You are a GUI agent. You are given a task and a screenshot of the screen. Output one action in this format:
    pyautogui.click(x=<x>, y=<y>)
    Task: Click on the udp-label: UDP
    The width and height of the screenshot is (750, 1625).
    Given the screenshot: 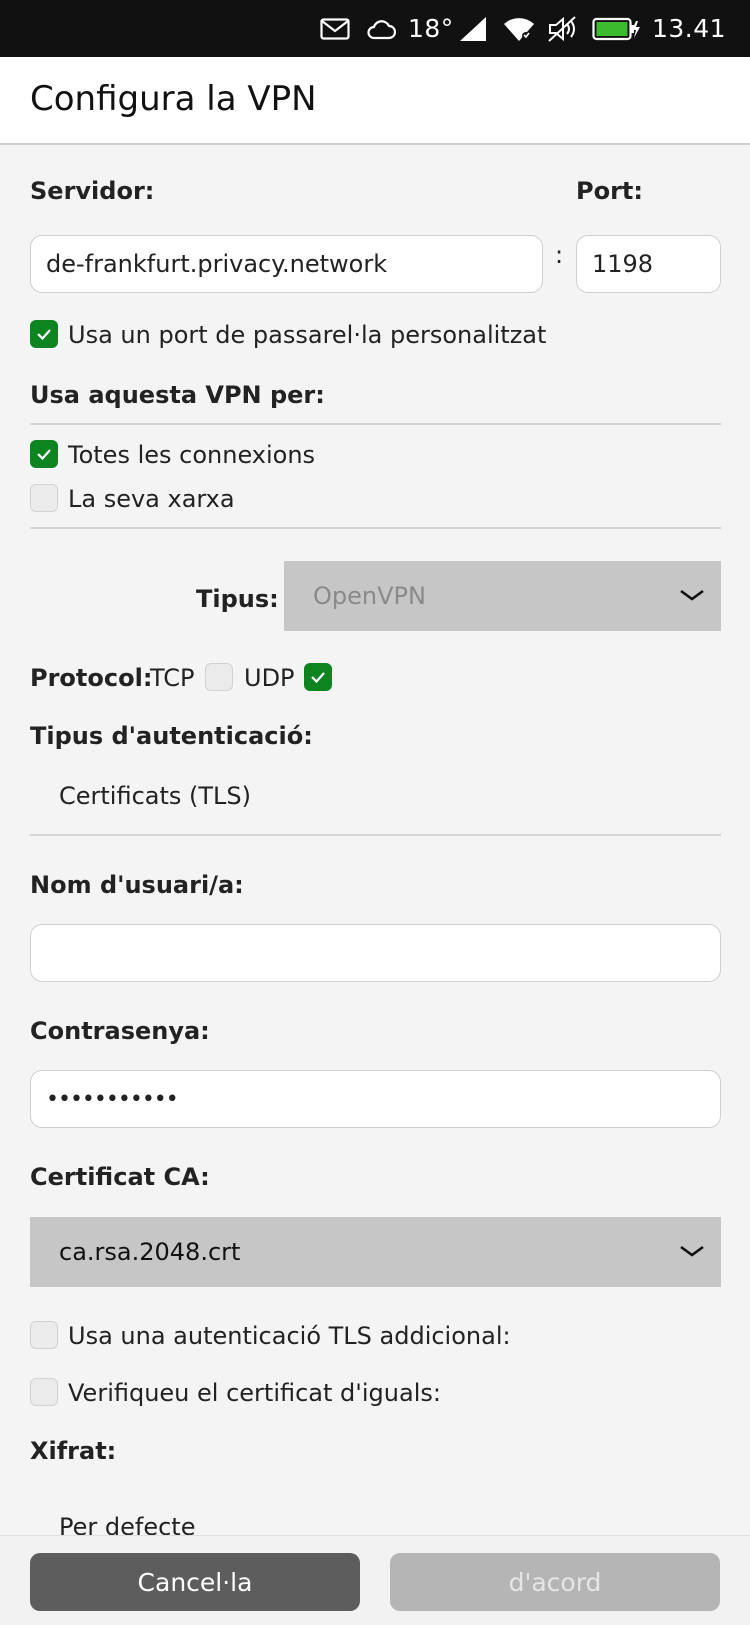 What is the action you would take?
    pyautogui.click(x=269, y=678)
    